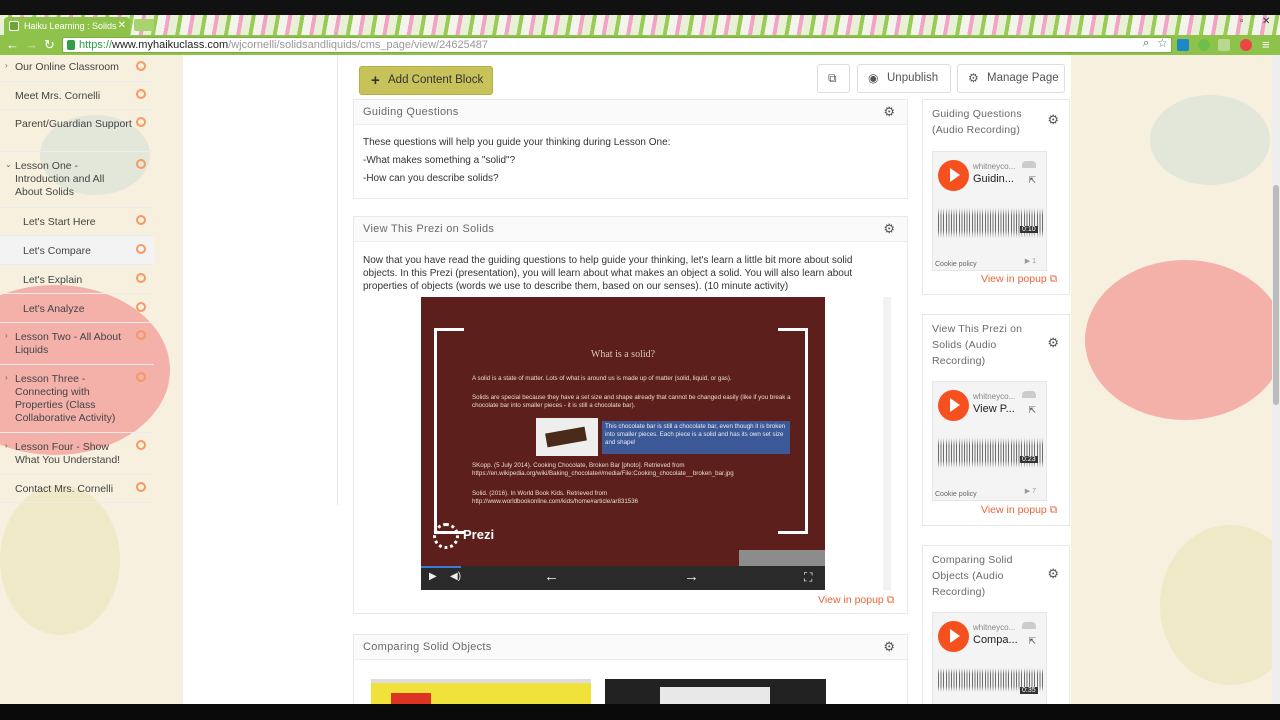  I want to click on sidebar-item-label: Let's Analyze, so click(54, 309).